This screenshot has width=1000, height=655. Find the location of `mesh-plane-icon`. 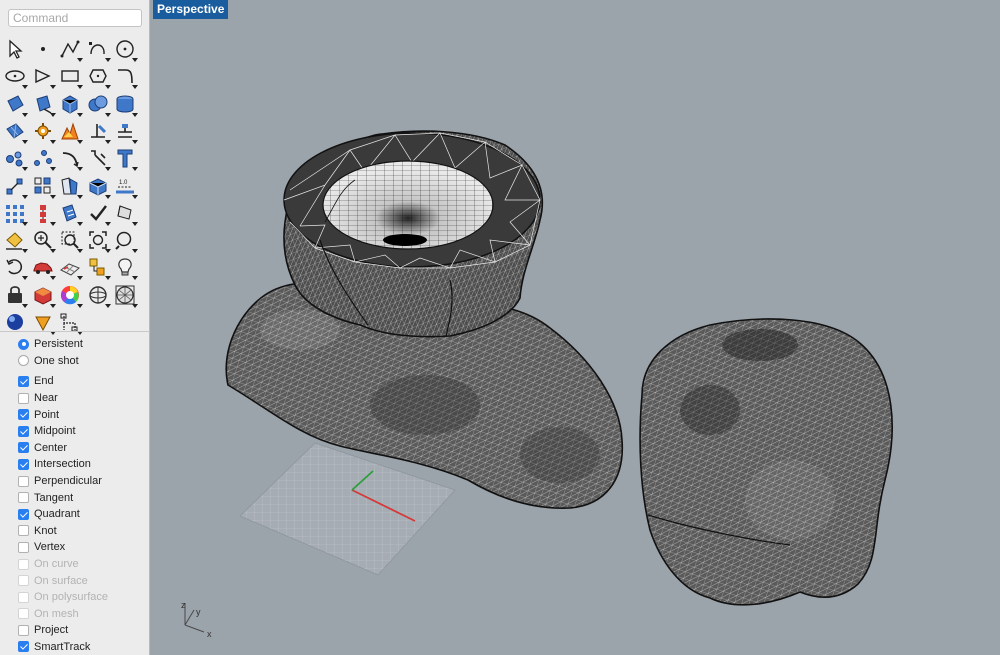

mesh-plane-icon is located at coordinates (15, 131).